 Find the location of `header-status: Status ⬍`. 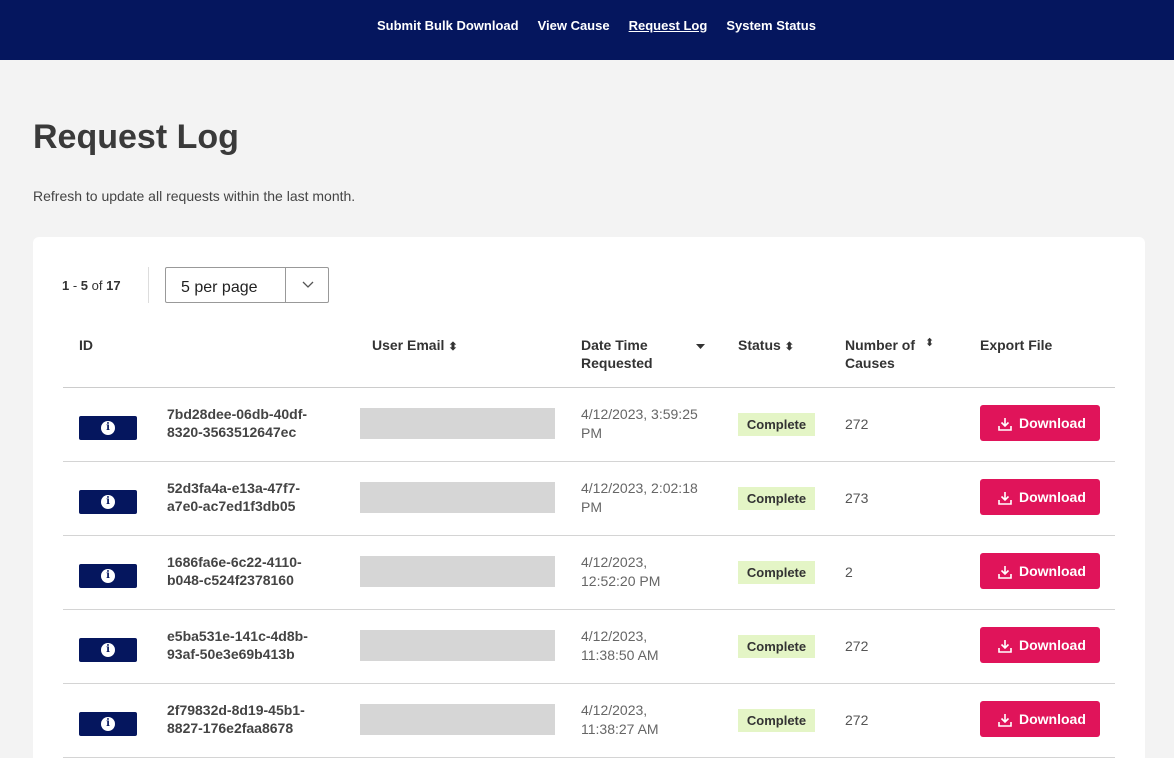

header-status: Status ⬍ is located at coordinates (766, 346).